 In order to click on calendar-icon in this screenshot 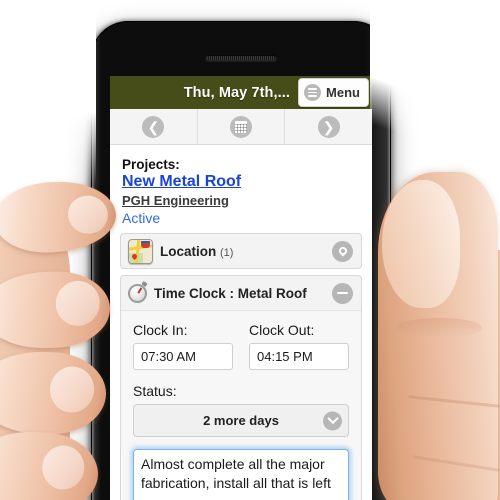, I will do `click(241, 126)`.